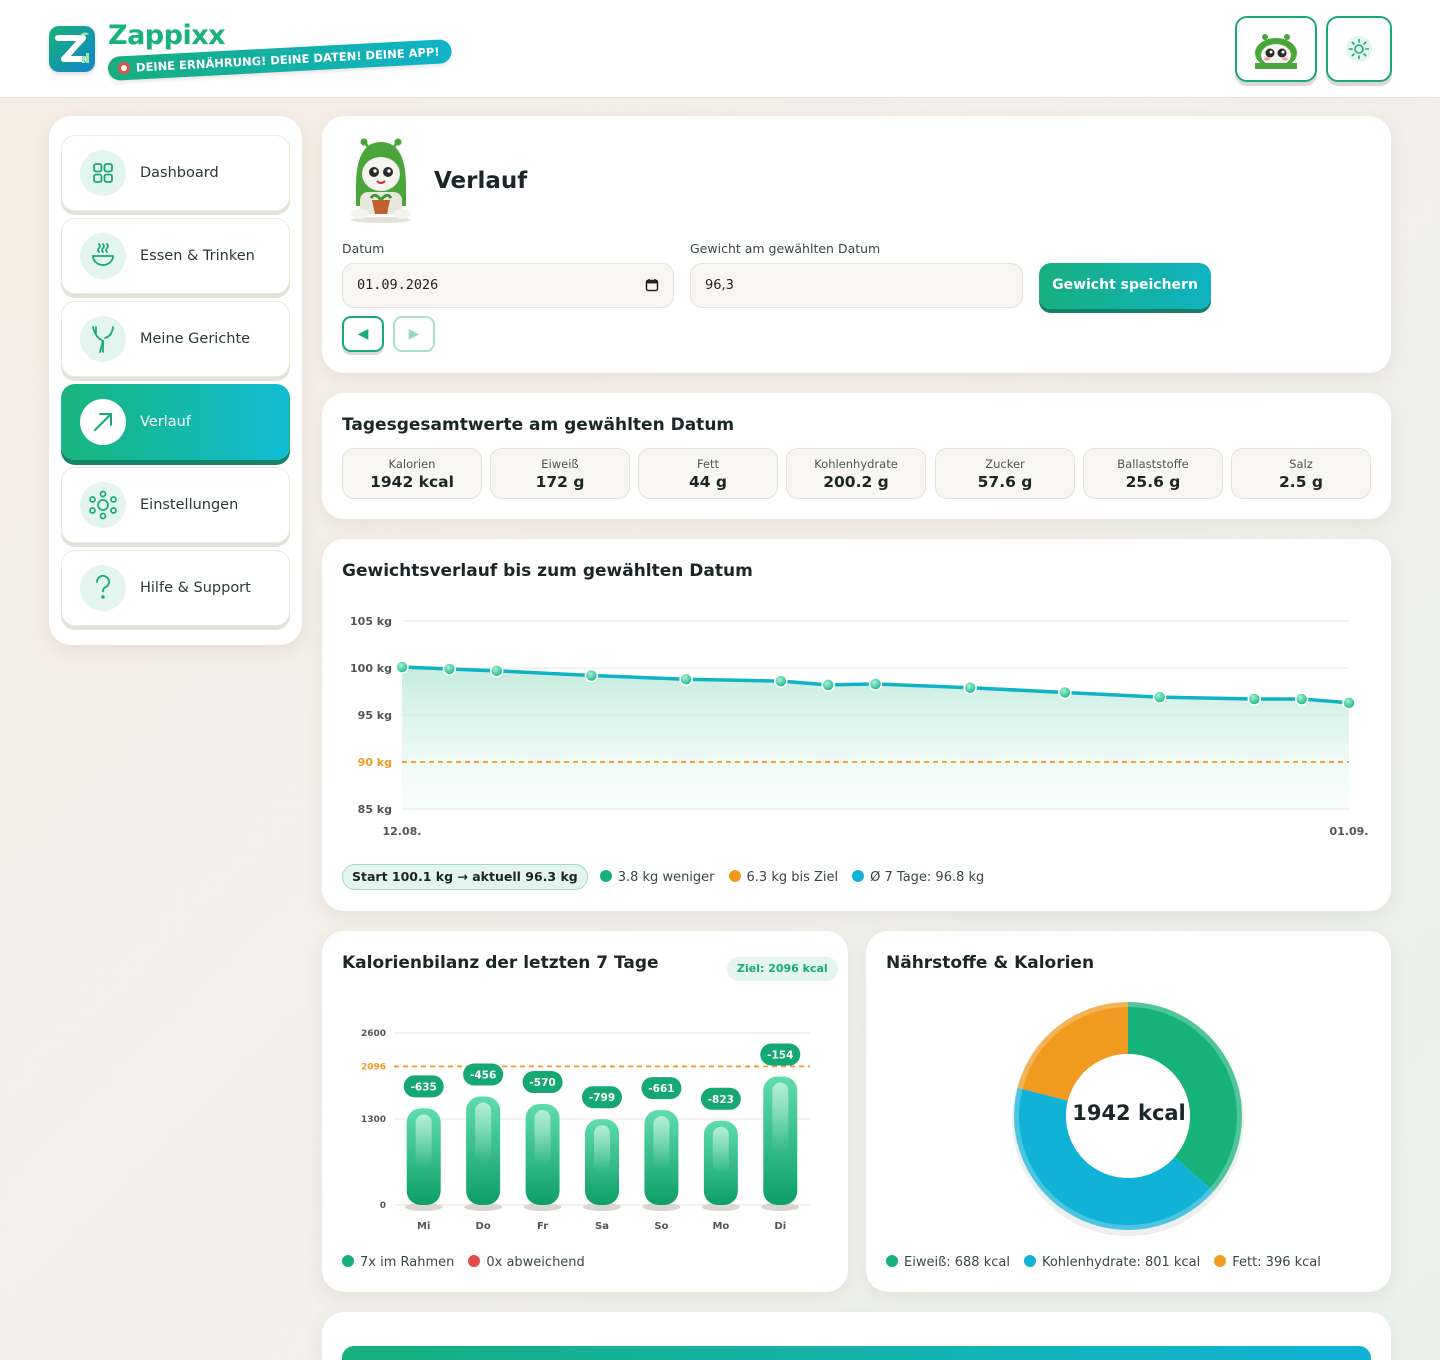 The image size is (1440, 1360). I want to click on calorie-balance-title: Kalorienbilanz der letzten 7 Tage, so click(500, 963).